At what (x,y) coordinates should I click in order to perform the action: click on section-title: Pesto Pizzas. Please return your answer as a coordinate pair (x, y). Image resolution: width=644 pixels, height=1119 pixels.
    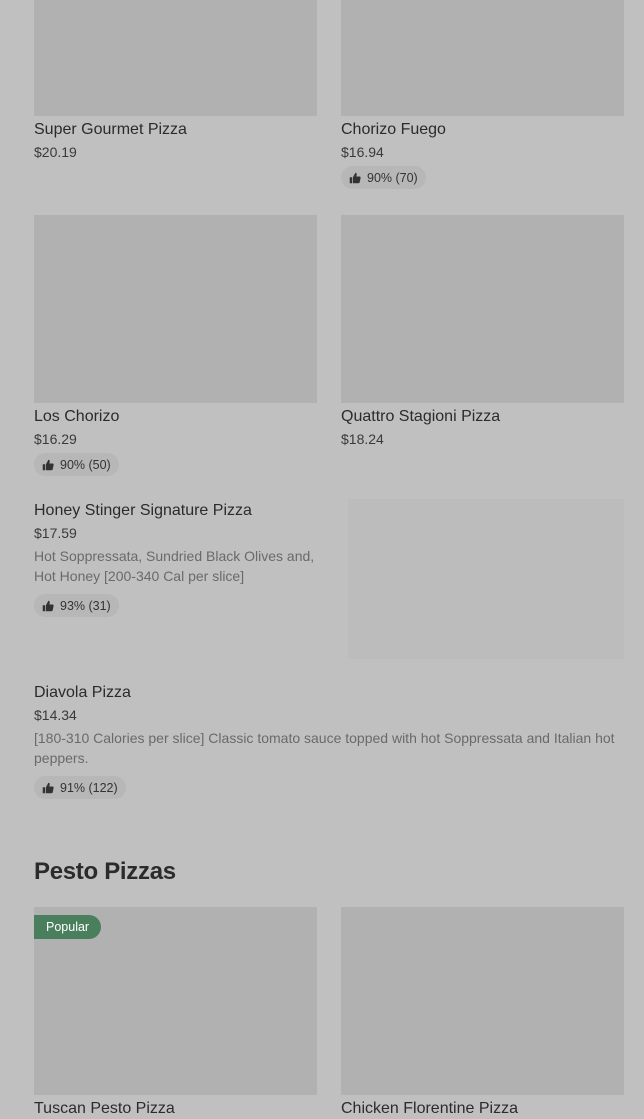
    Looking at the image, I should click on (105, 871).